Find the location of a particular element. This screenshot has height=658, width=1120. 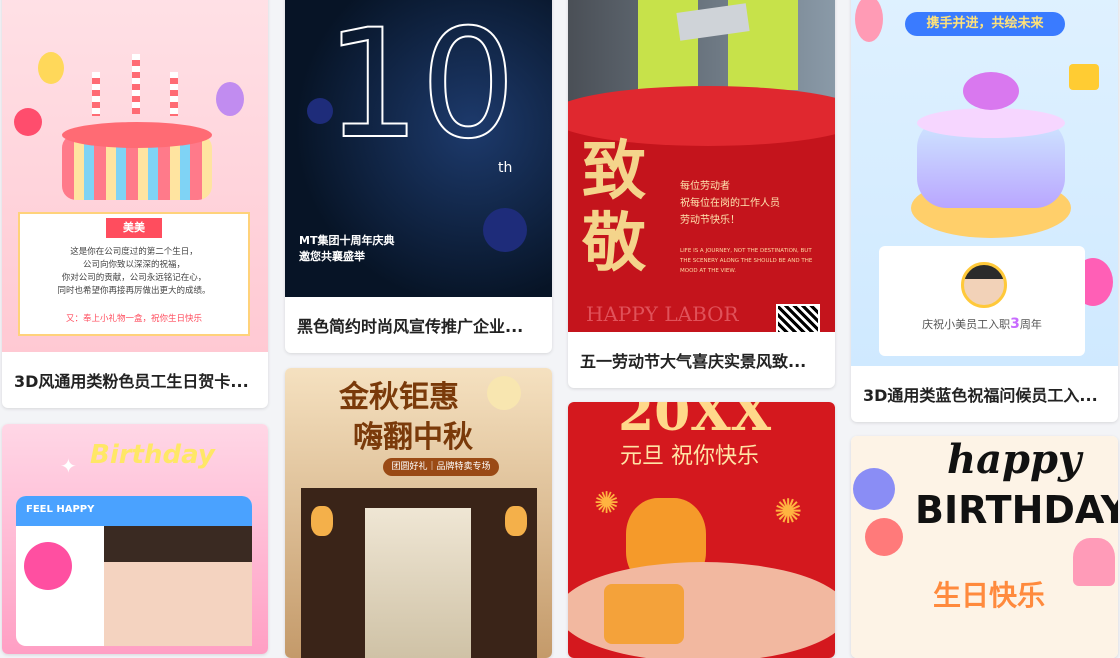

celebrate-card: 庆祝小美员工入职3周年 is located at coordinates (982, 301).